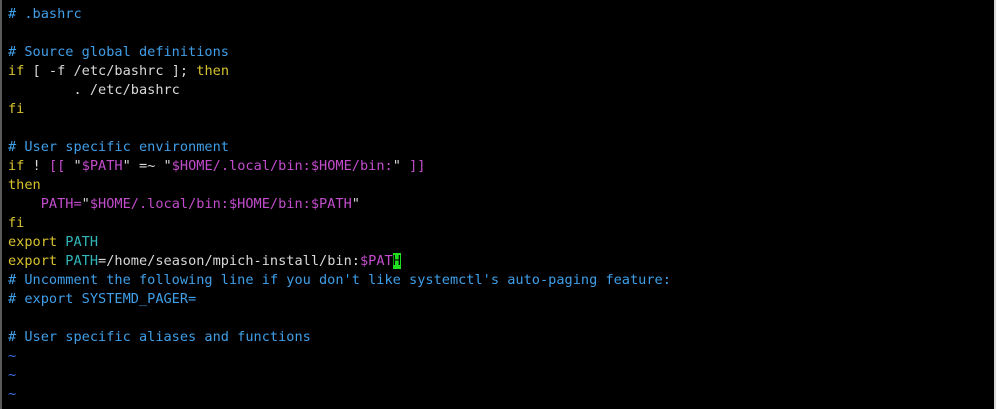 The height and width of the screenshot is (409, 1000). What do you see at coordinates (229, 261) in the screenshot?
I see `code-token: =/home/season/mpich-install/bin:` at bounding box center [229, 261].